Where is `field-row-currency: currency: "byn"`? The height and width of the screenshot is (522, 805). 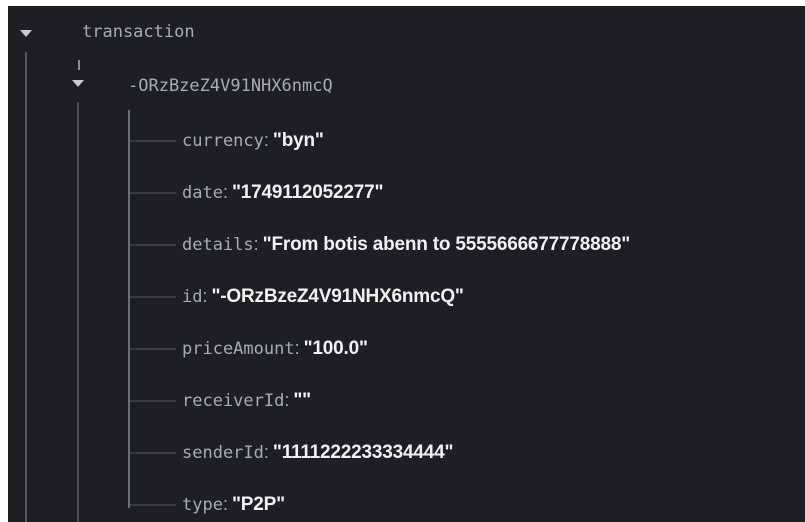
field-row-currency: currency: "byn" is located at coordinates (253, 140).